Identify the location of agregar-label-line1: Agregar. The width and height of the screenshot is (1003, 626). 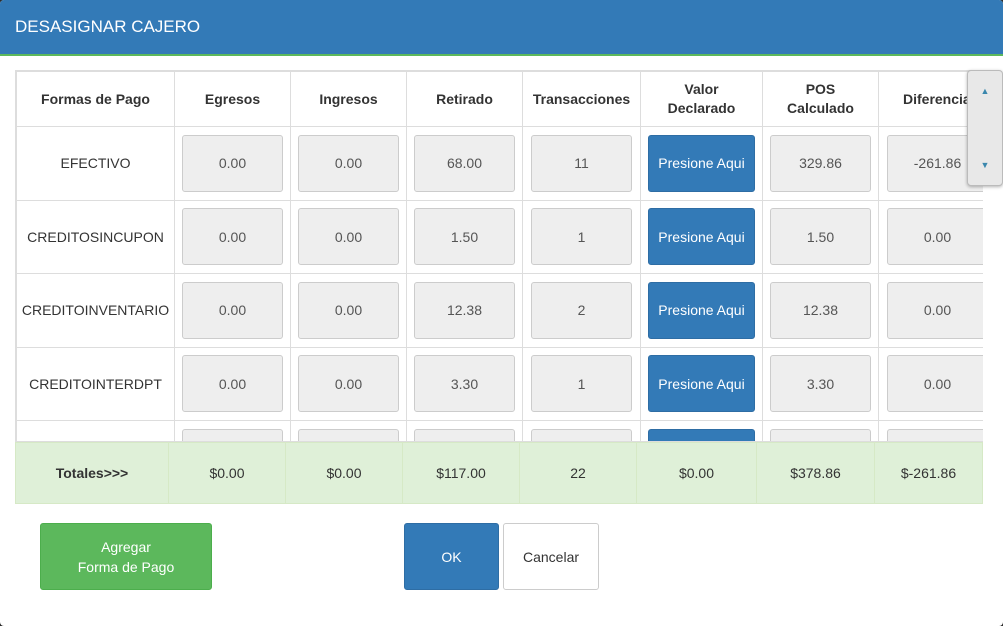
(126, 546).